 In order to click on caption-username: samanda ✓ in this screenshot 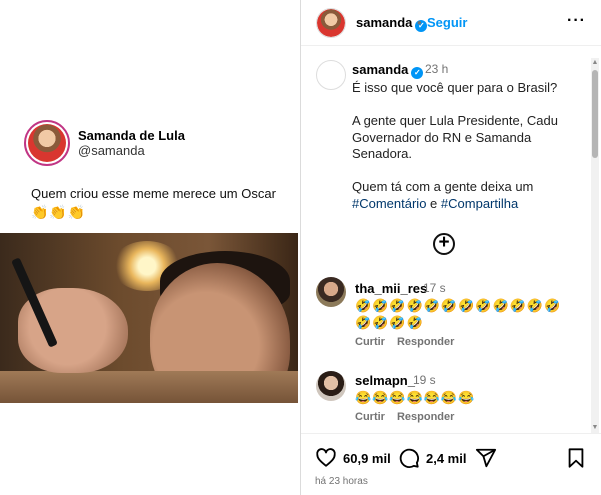, I will do `click(388, 70)`.